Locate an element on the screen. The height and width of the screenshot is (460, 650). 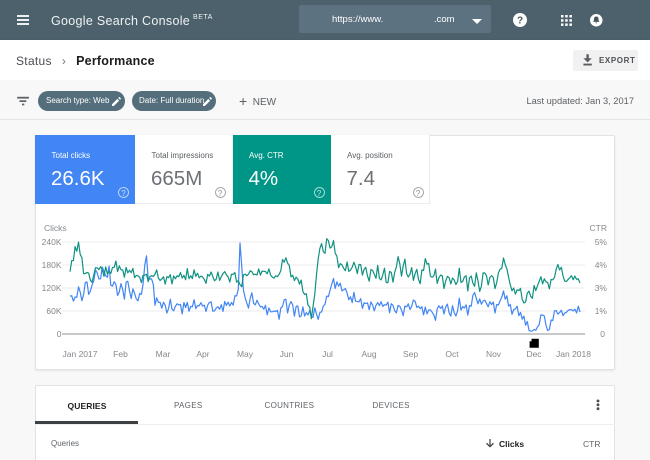
svg-text: Oct is located at coordinates (452, 354).